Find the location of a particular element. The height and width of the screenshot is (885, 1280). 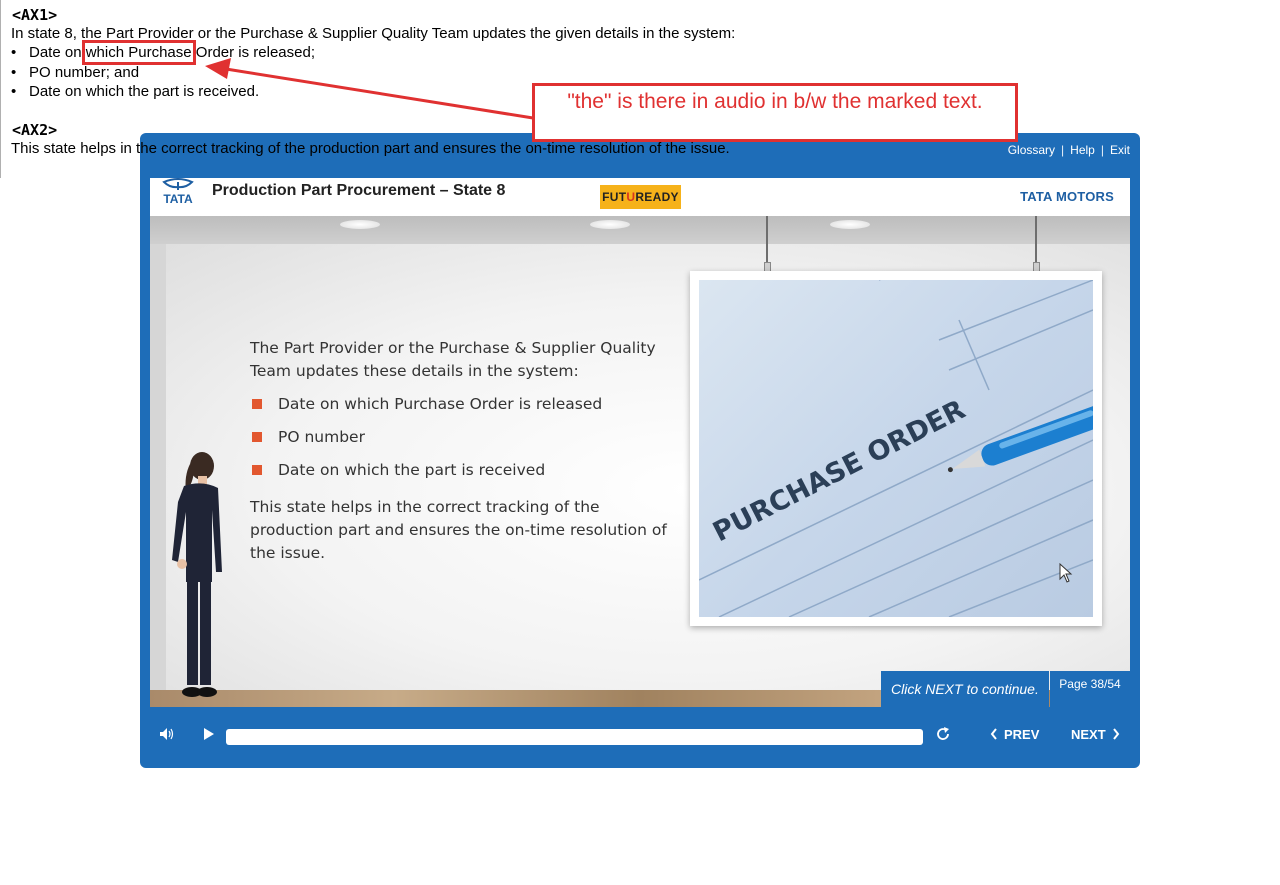

notes-left-border is located at coordinates (0, 89).